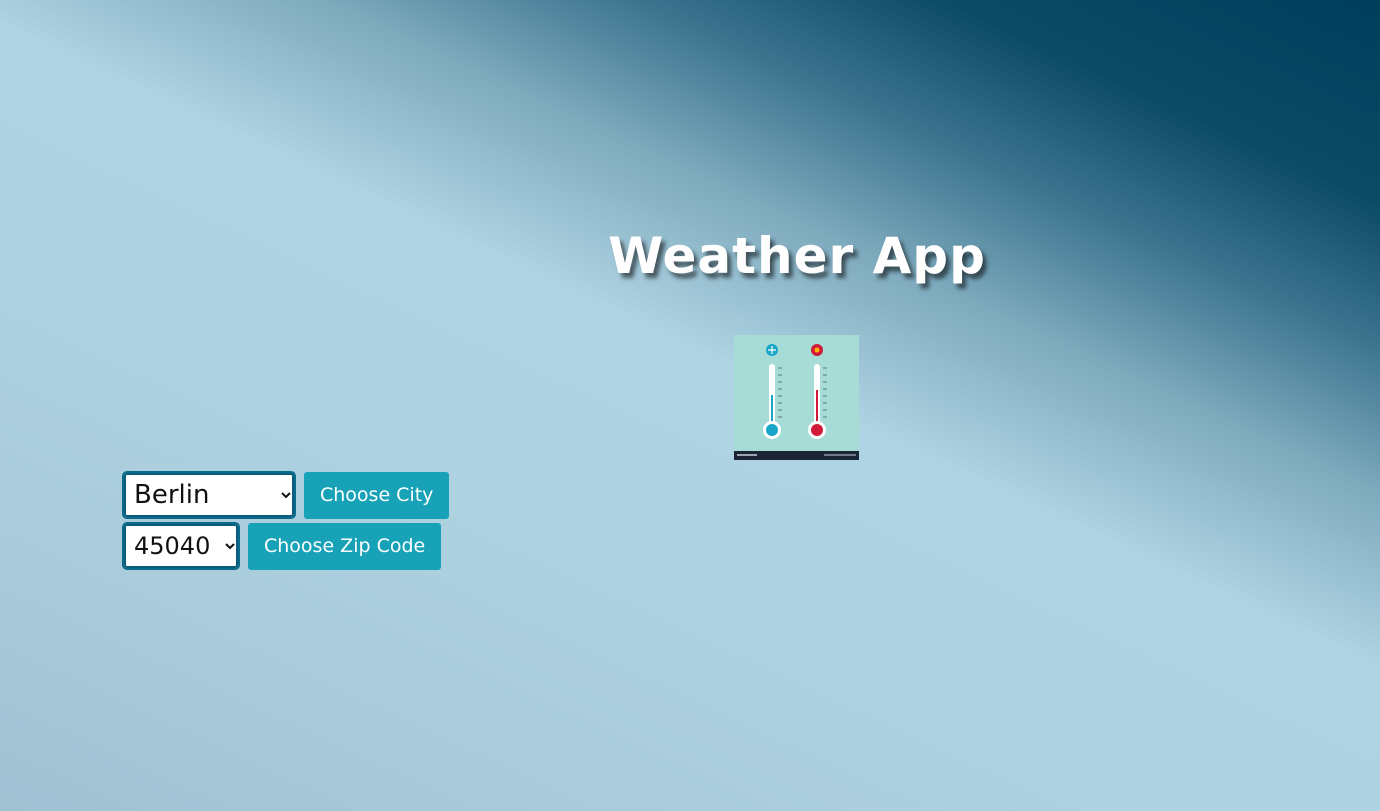 The image size is (1380, 811). Describe the element at coordinates (345, 546) in the screenshot. I see `choose-zip-code-button: Choose Zip Code` at that location.